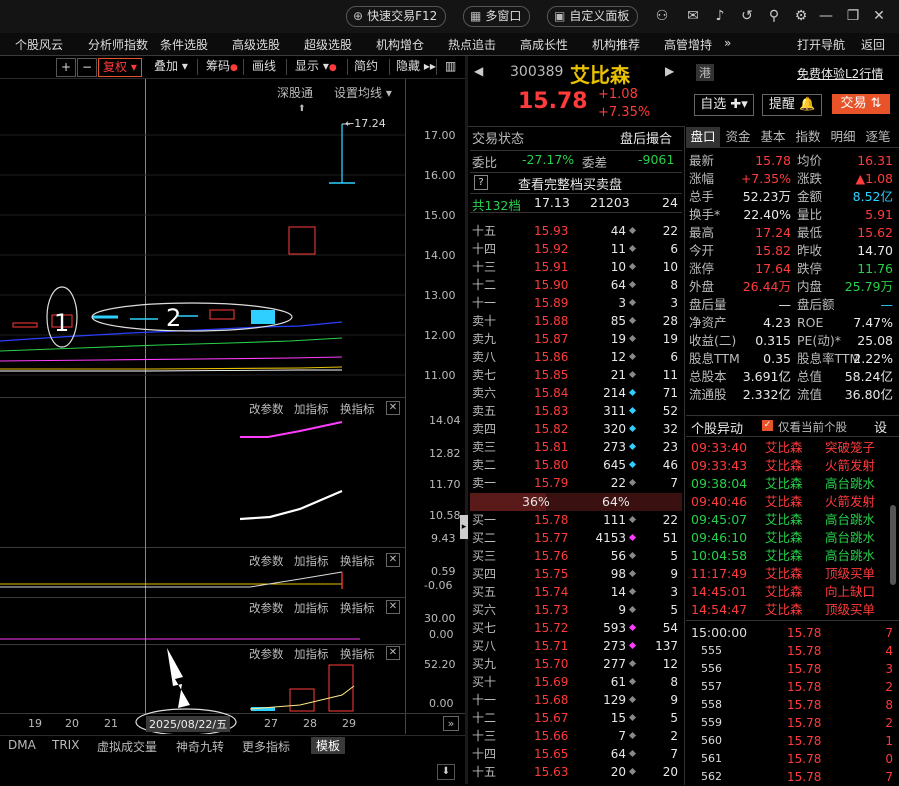  What do you see at coordinates (266, 746) in the screenshot?
I see `tab-more-indicators: 更多指标` at bounding box center [266, 746].